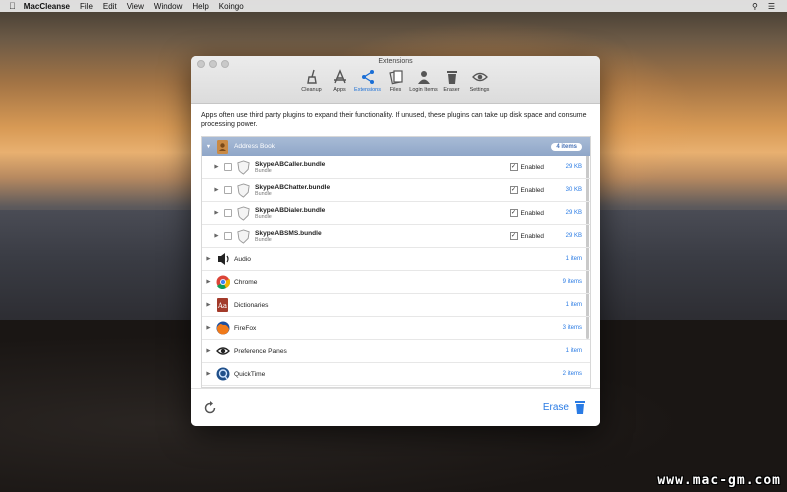  What do you see at coordinates (396, 351) in the screenshot?
I see `group-row-preference-panes: ▶ Preference Panes 1 item` at bounding box center [396, 351].